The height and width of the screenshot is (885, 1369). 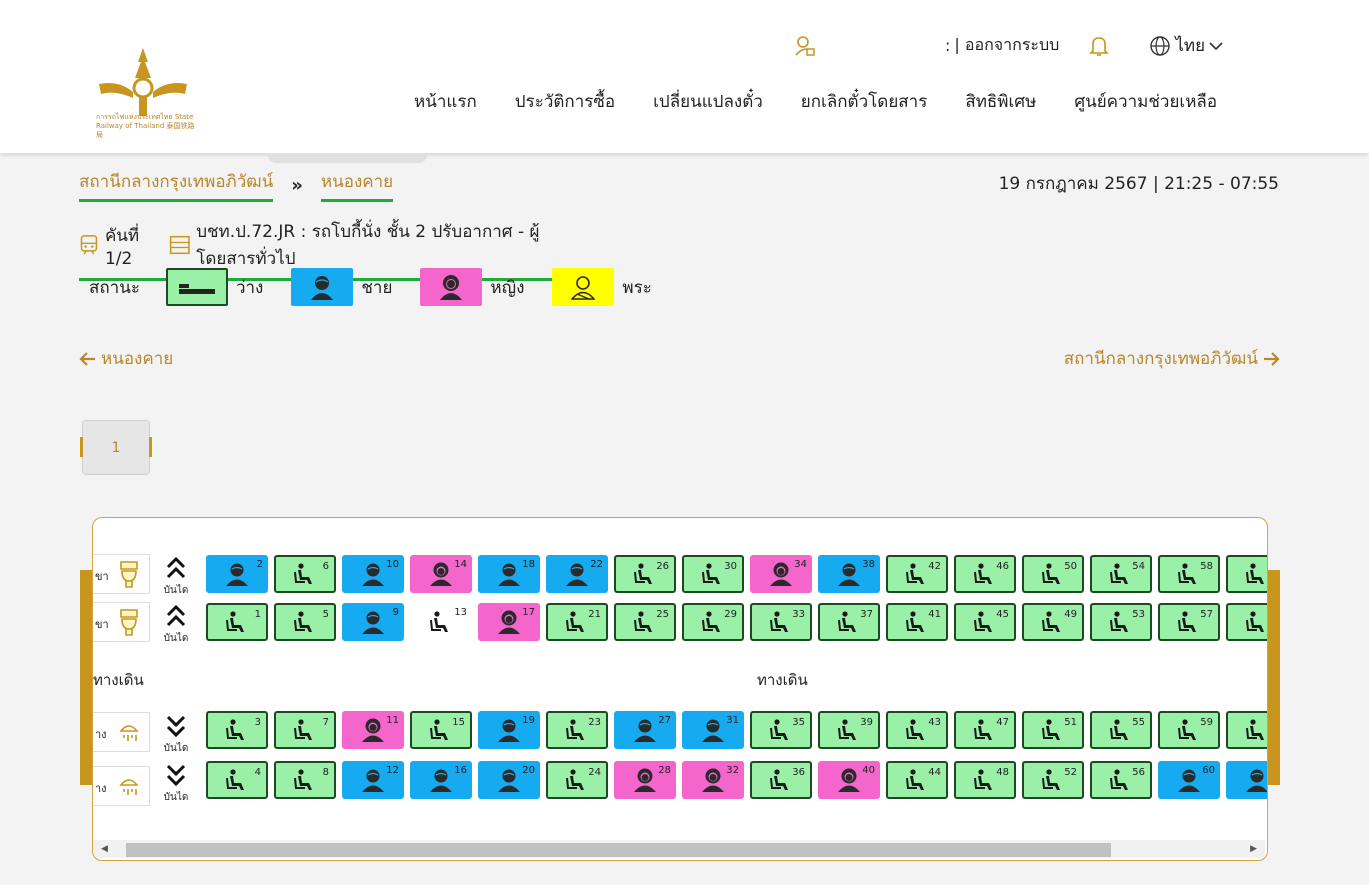 What do you see at coordinates (565, 101) in the screenshot?
I see `nav-purchase-history: ประวัติการซื้อ` at bounding box center [565, 101].